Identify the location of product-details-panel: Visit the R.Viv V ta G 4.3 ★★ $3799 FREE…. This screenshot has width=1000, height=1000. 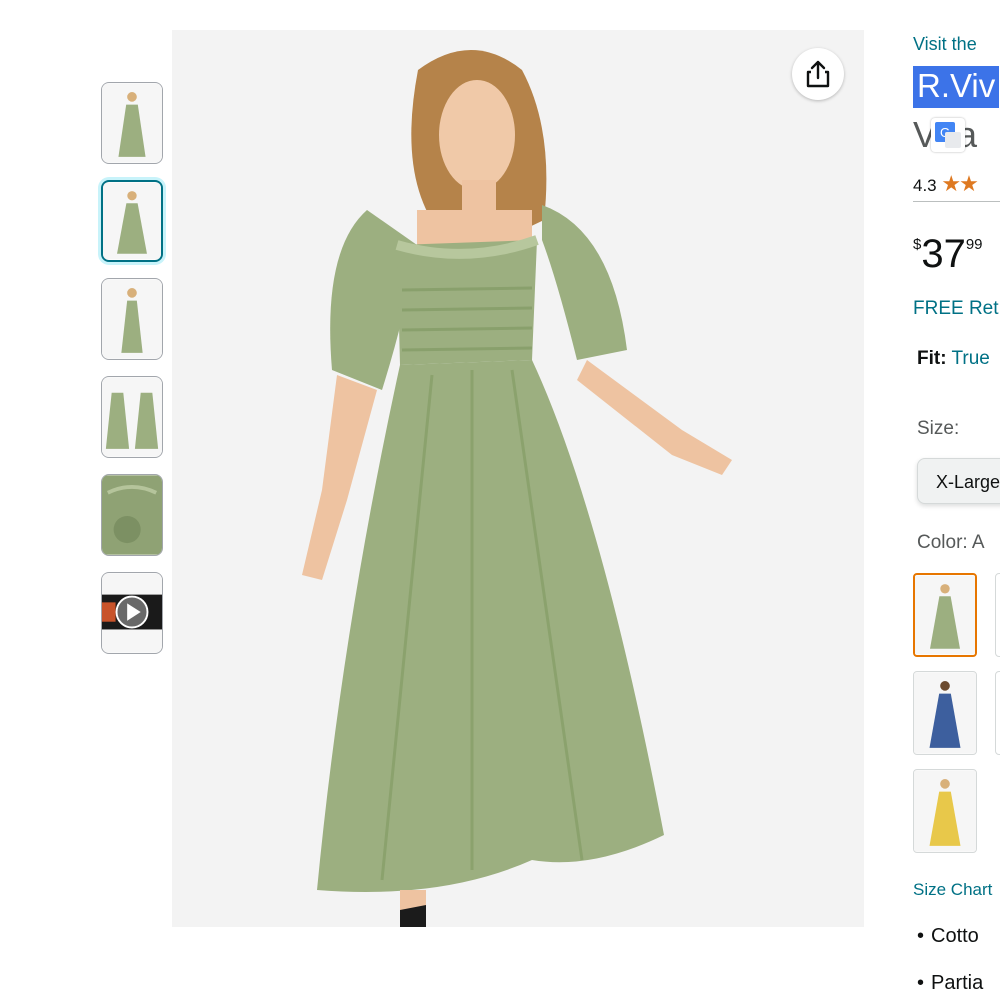
(956, 500).